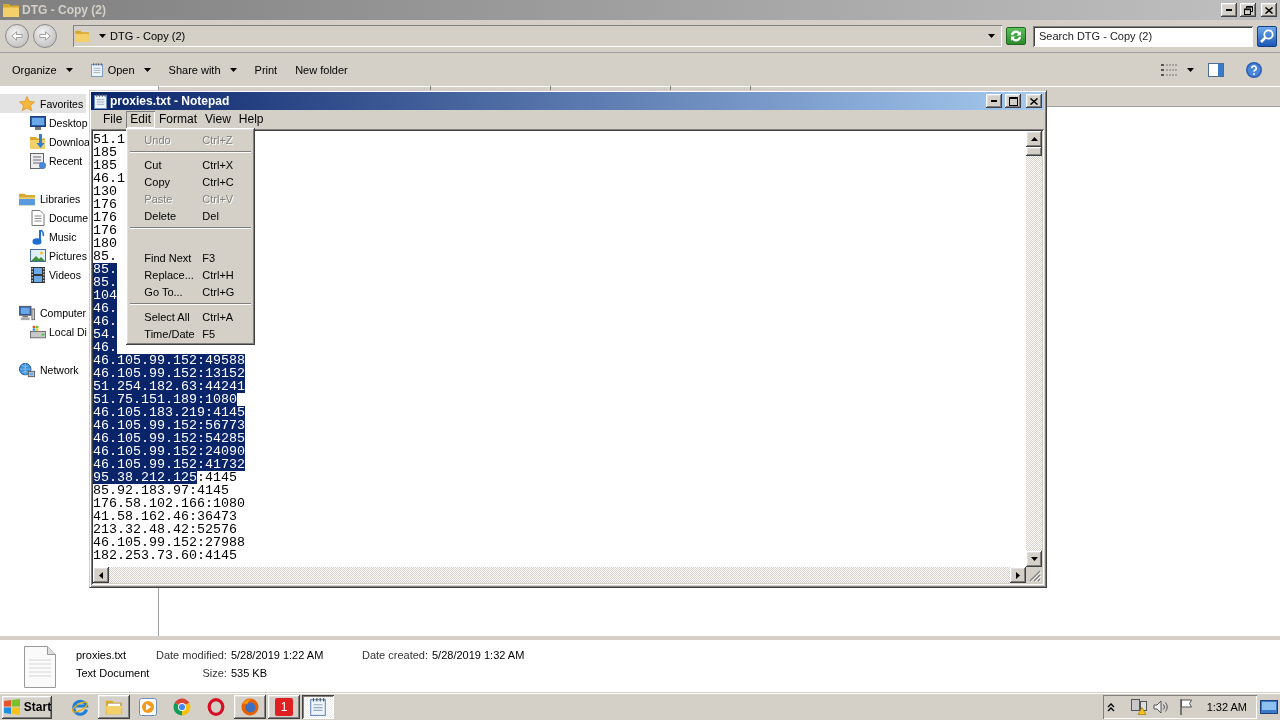 Image resolution: width=1280 pixels, height=720 pixels. Describe the element at coordinates (113, 673) in the screenshot. I see `file-type: Text Document` at that location.